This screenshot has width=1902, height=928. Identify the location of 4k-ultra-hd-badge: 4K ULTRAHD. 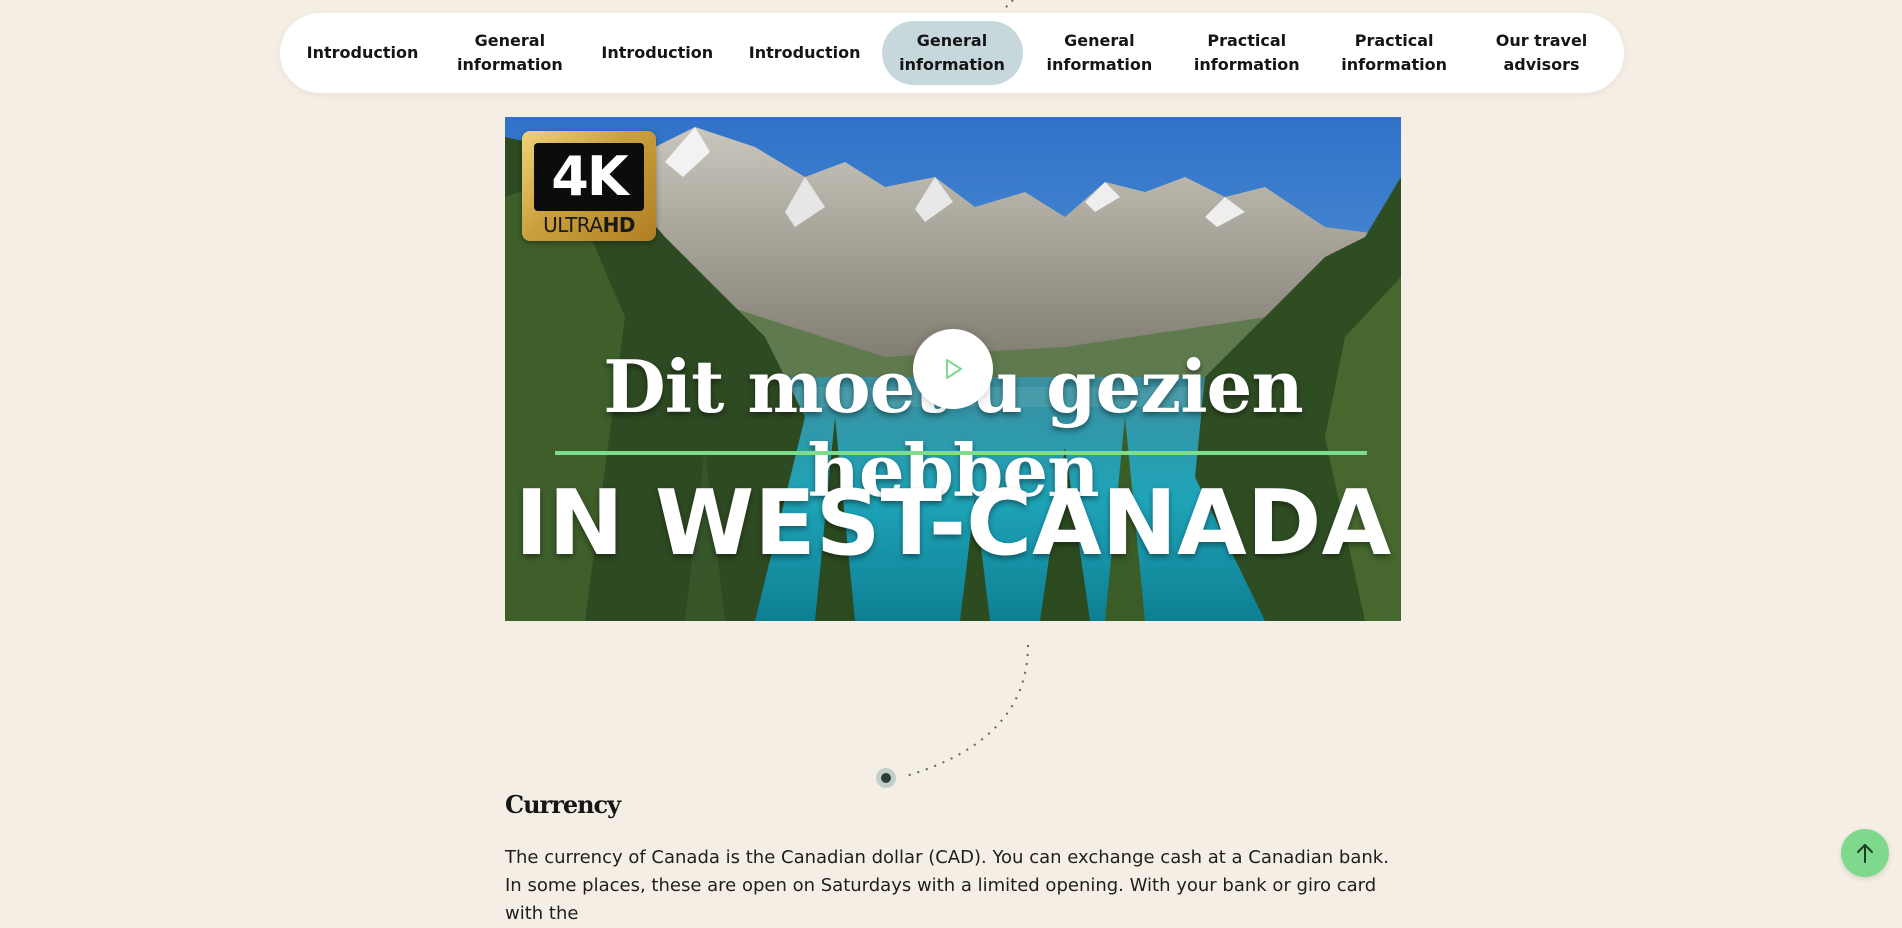
(589, 186).